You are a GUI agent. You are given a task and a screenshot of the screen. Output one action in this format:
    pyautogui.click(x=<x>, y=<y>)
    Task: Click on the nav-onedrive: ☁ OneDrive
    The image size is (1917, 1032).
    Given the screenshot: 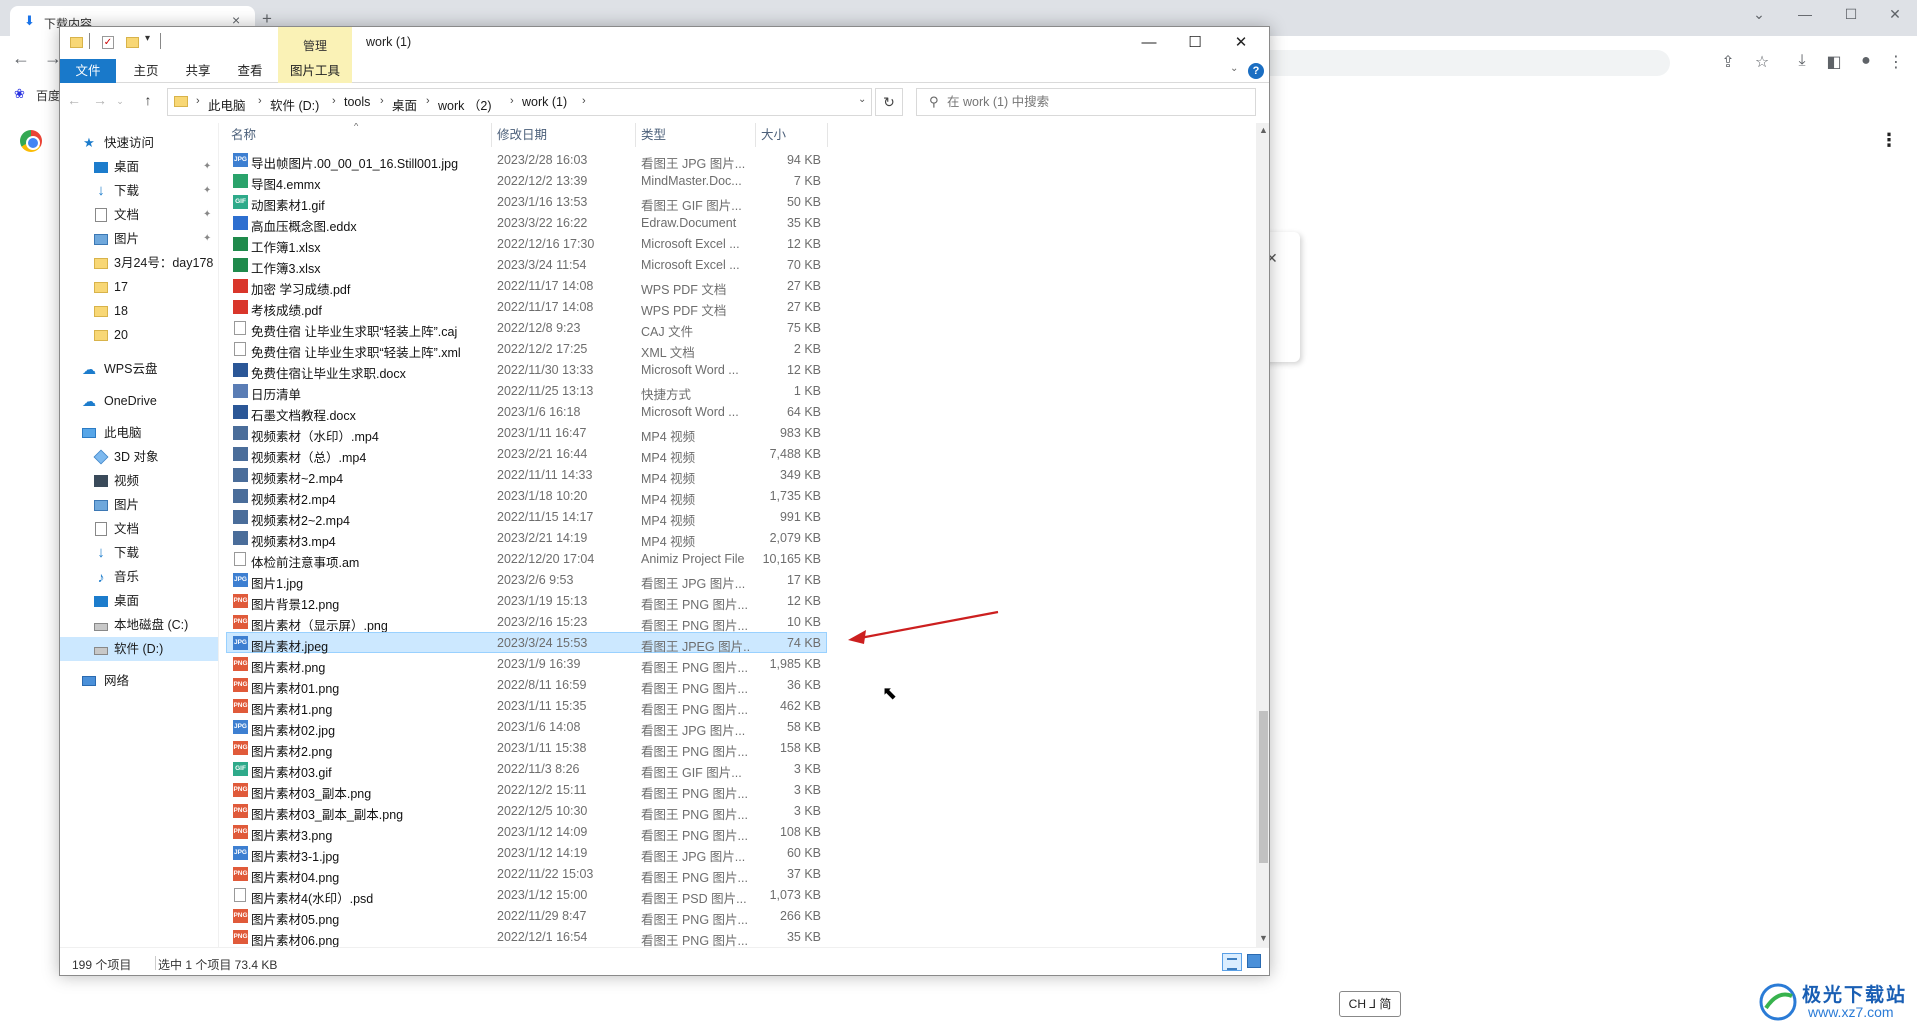 What is the action you would take?
    pyautogui.click(x=139, y=401)
    